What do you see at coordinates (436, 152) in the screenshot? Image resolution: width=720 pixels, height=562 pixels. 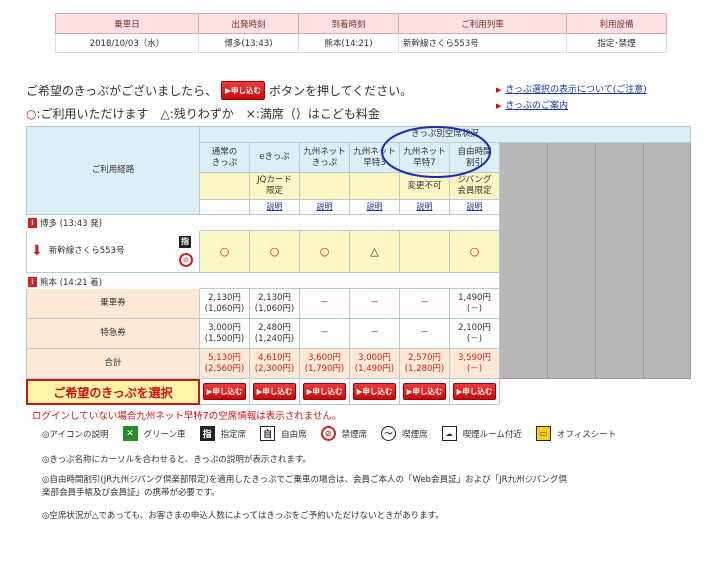 I see `annotation-circle` at bounding box center [436, 152].